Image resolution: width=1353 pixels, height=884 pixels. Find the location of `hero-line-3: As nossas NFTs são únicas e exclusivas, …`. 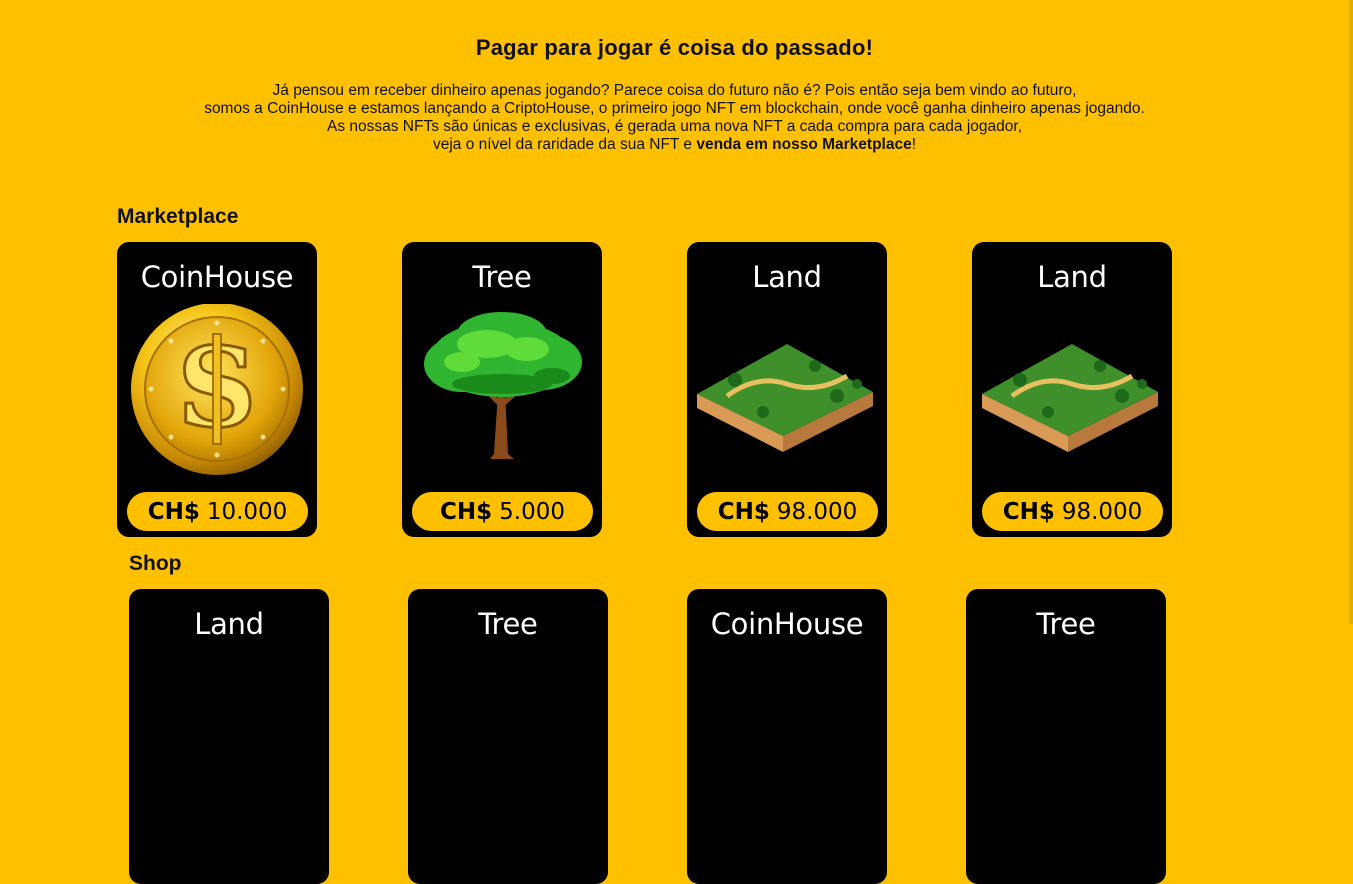

hero-line-3: As nossas NFTs são únicas e exclusivas, … is located at coordinates (674, 126).